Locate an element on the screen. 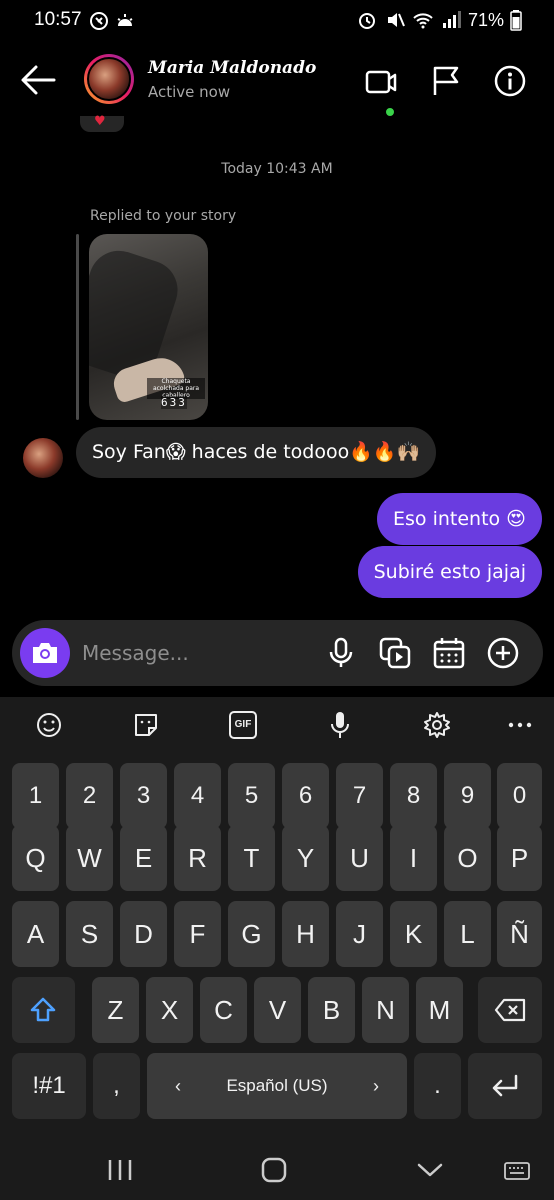  keyboard-toolbar: GIF is located at coordinates (277, 724).